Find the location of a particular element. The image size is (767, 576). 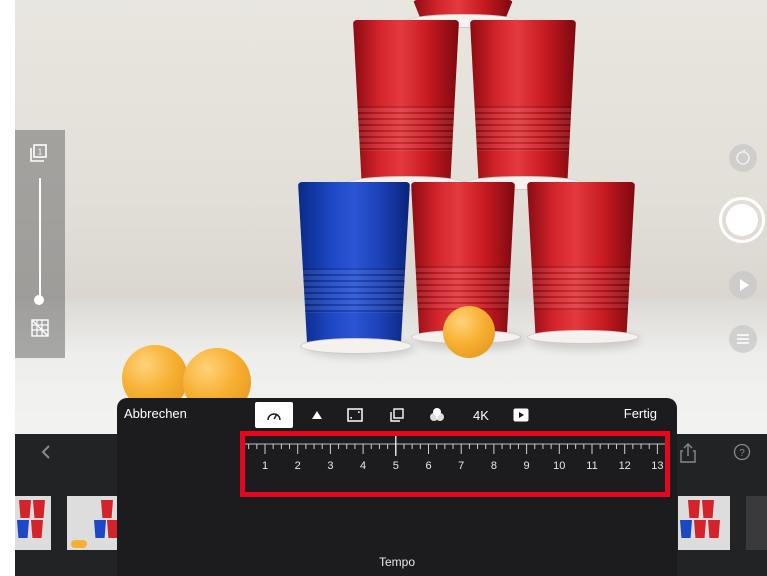

chevron-left-icon is located at coordinates (46, 454).